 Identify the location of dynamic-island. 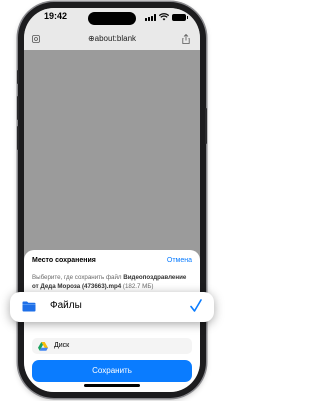
(112, 18).